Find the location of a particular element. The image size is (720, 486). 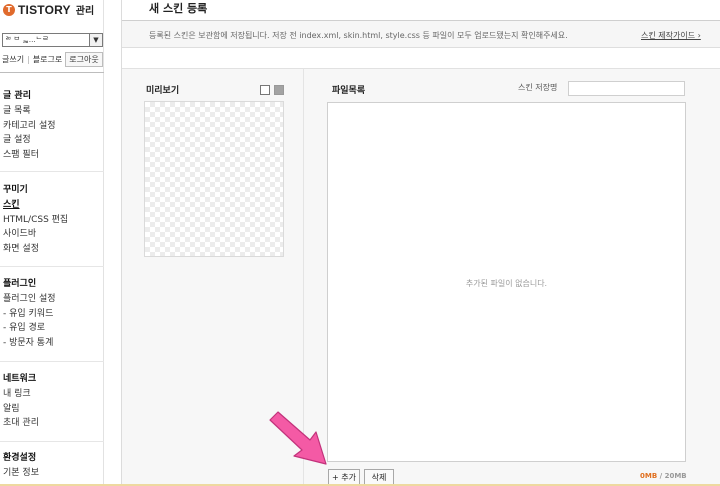

nav-group-decorate: 꾸미기 스킨 HTML/CSS 편집 사이드바 화면 설정 is located at coordinates (35, 219).